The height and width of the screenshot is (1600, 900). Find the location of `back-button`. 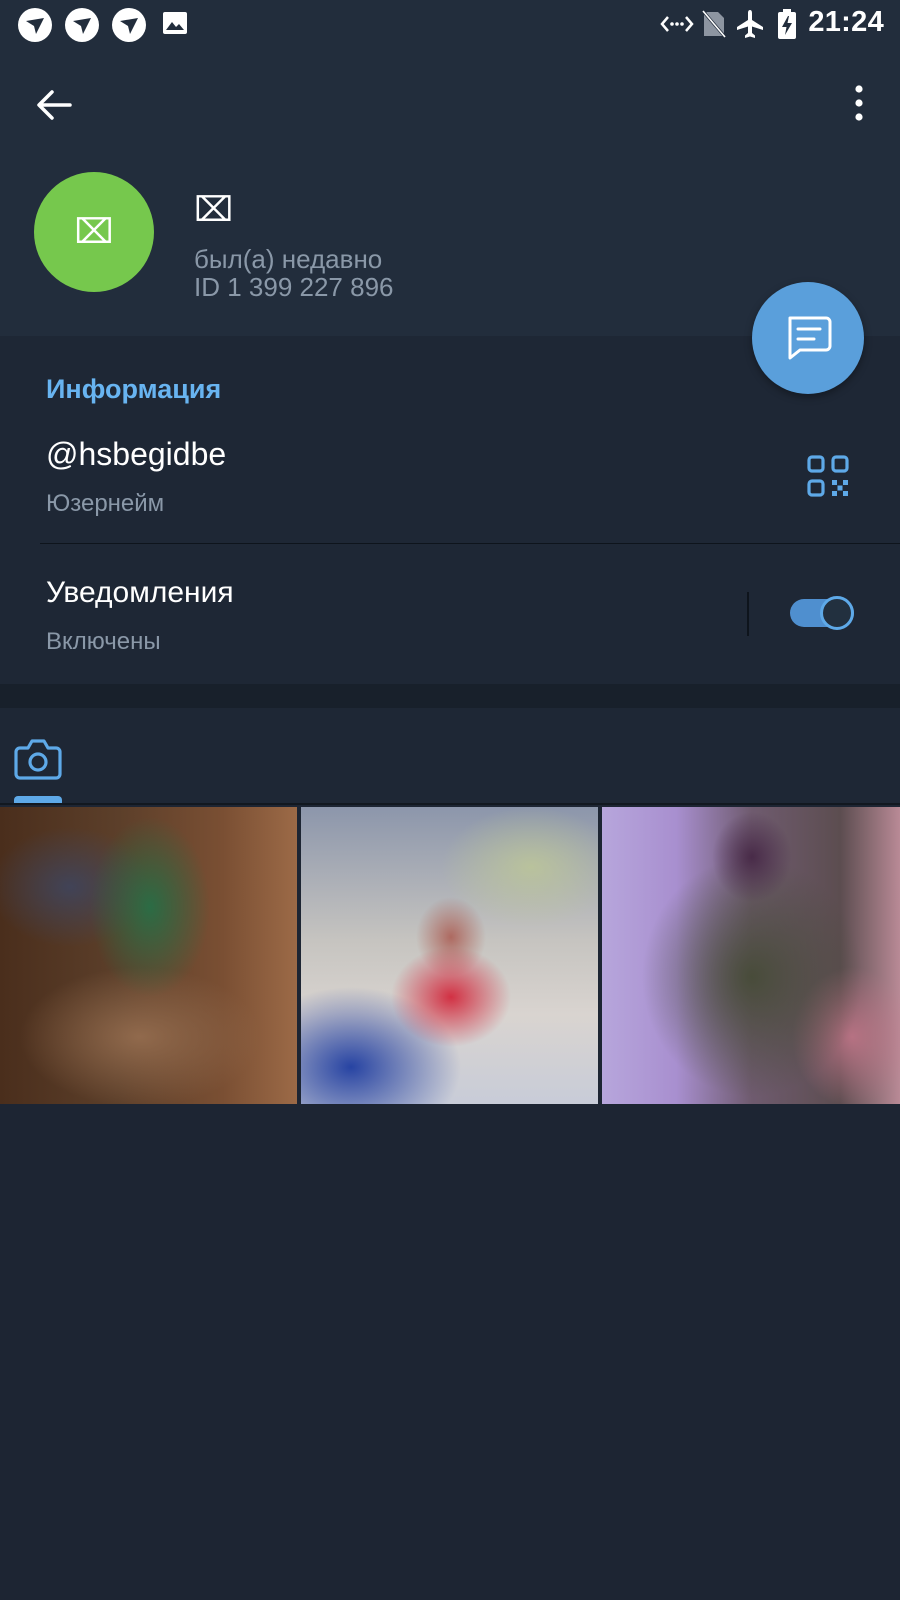

back-button is located at coordinates (55, 105).